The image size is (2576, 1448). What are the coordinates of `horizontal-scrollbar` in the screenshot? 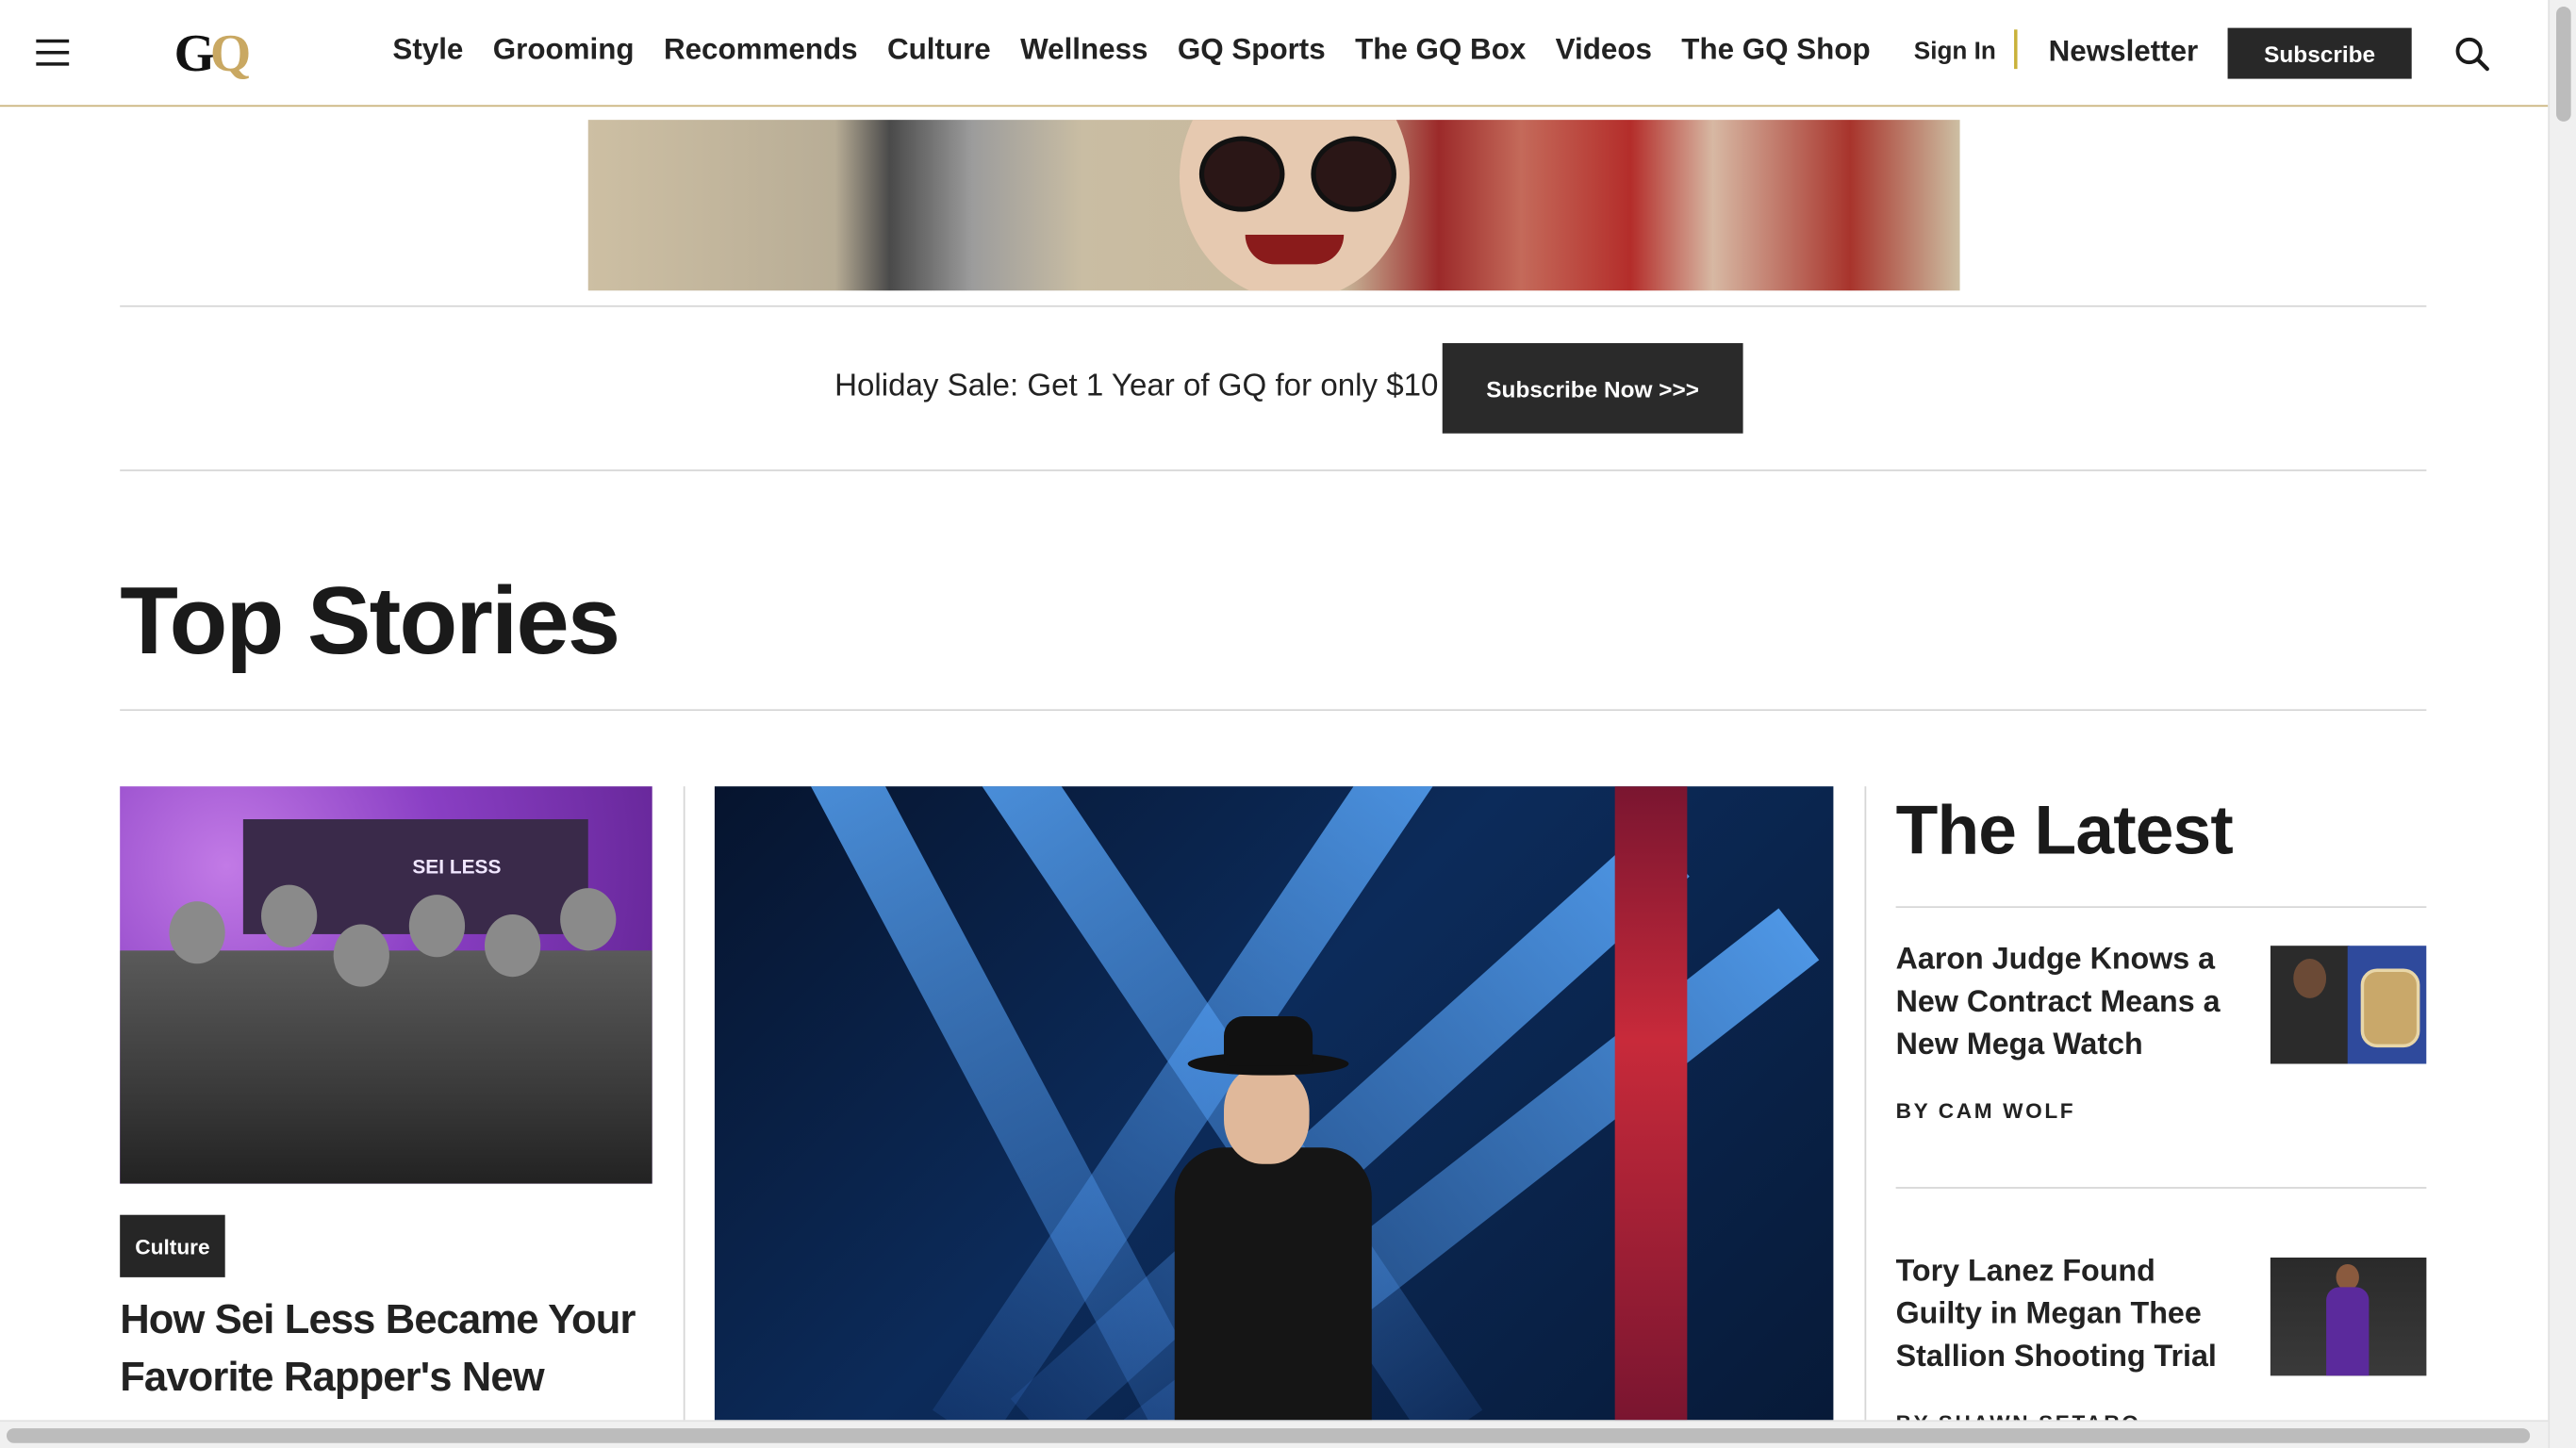 It's located at (1274, 1434).